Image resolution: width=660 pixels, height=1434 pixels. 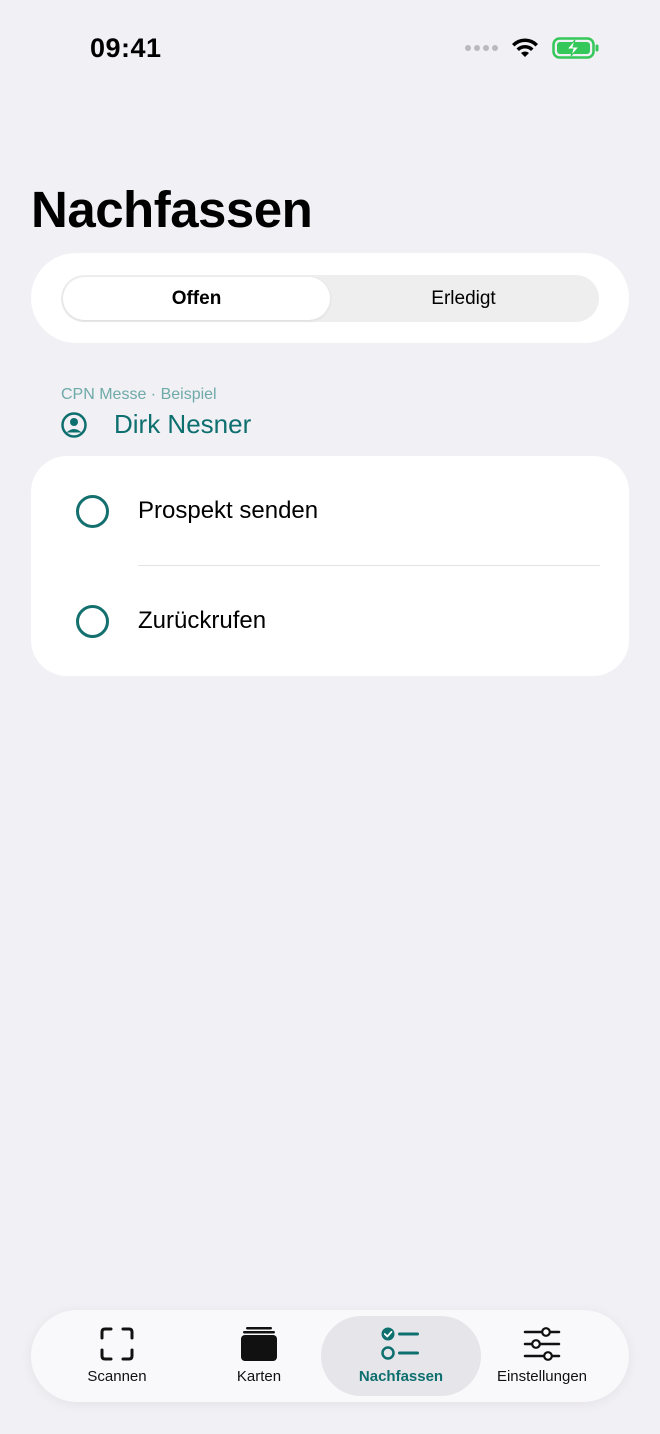 What do you see at coordinates (542, 1376) in the screenshot?
I see `tab-settings-label: Einstellungen` at bounding box center [542, 1376].